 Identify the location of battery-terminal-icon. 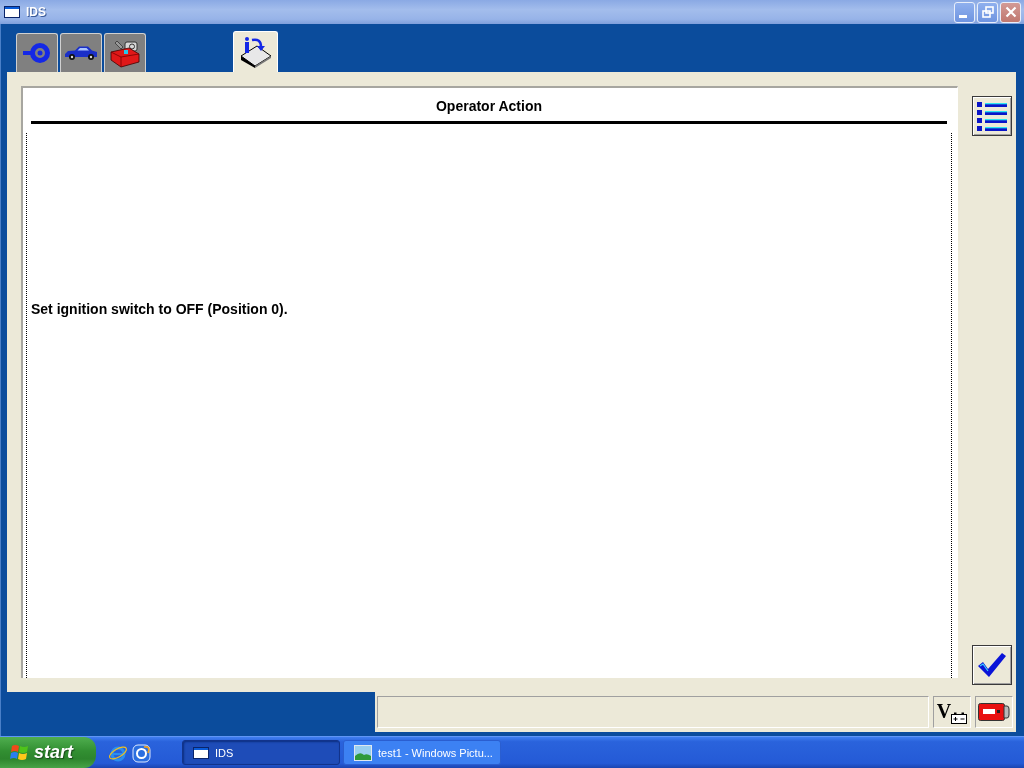
(959, 717).